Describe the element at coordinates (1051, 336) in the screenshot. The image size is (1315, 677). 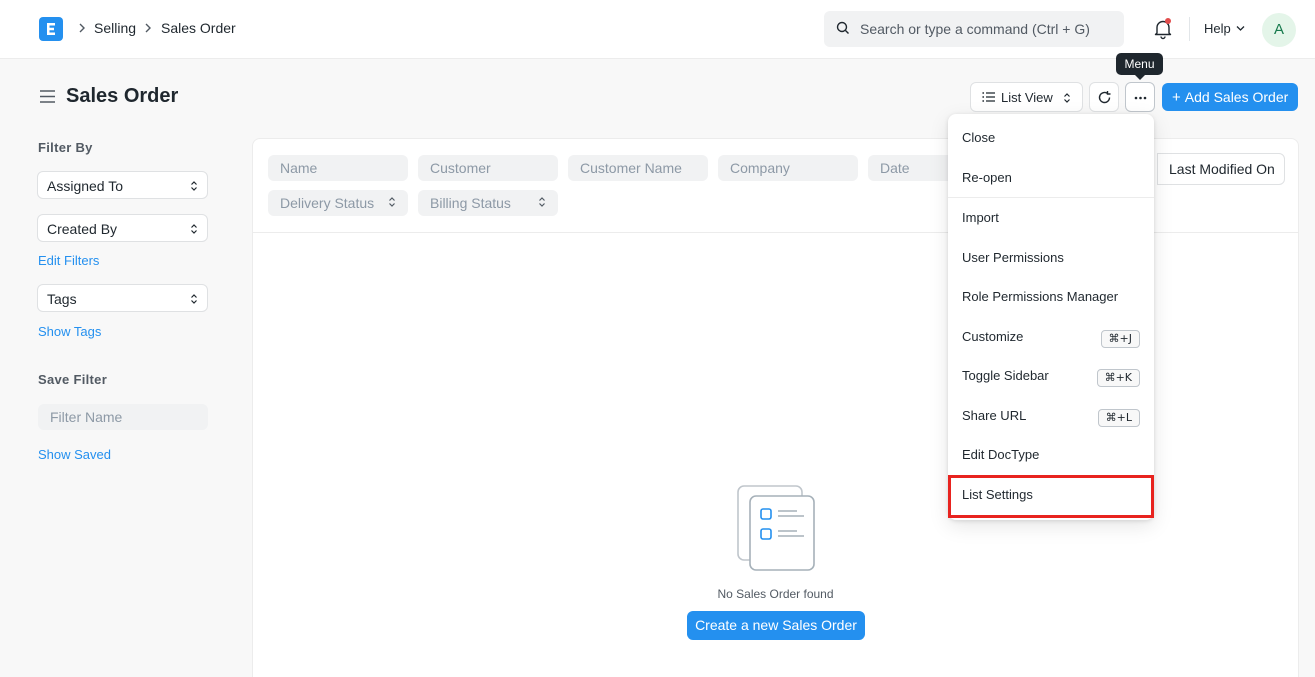
I see `menu-item-customize: Customize ⌘+J` at that location.